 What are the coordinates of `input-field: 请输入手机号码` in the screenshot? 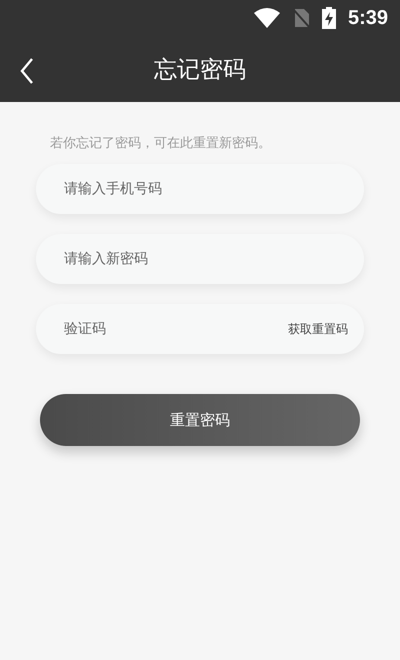 It's located at (200, 189).